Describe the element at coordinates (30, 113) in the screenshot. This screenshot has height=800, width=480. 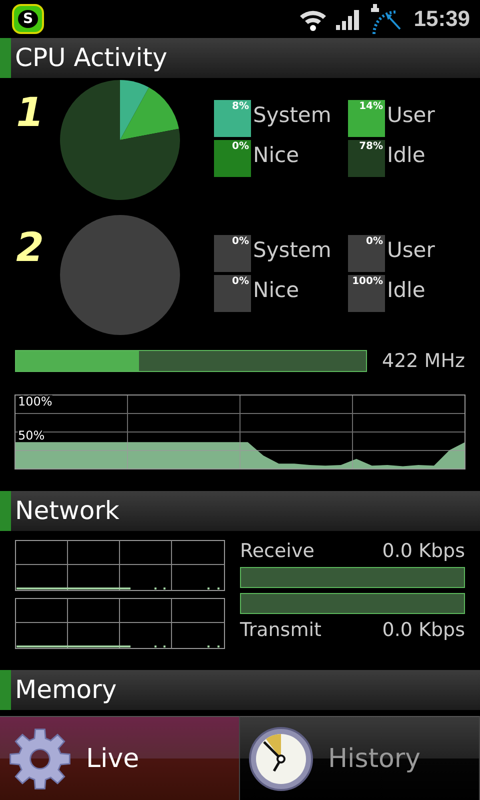
I see `core-number: 1` at that location.